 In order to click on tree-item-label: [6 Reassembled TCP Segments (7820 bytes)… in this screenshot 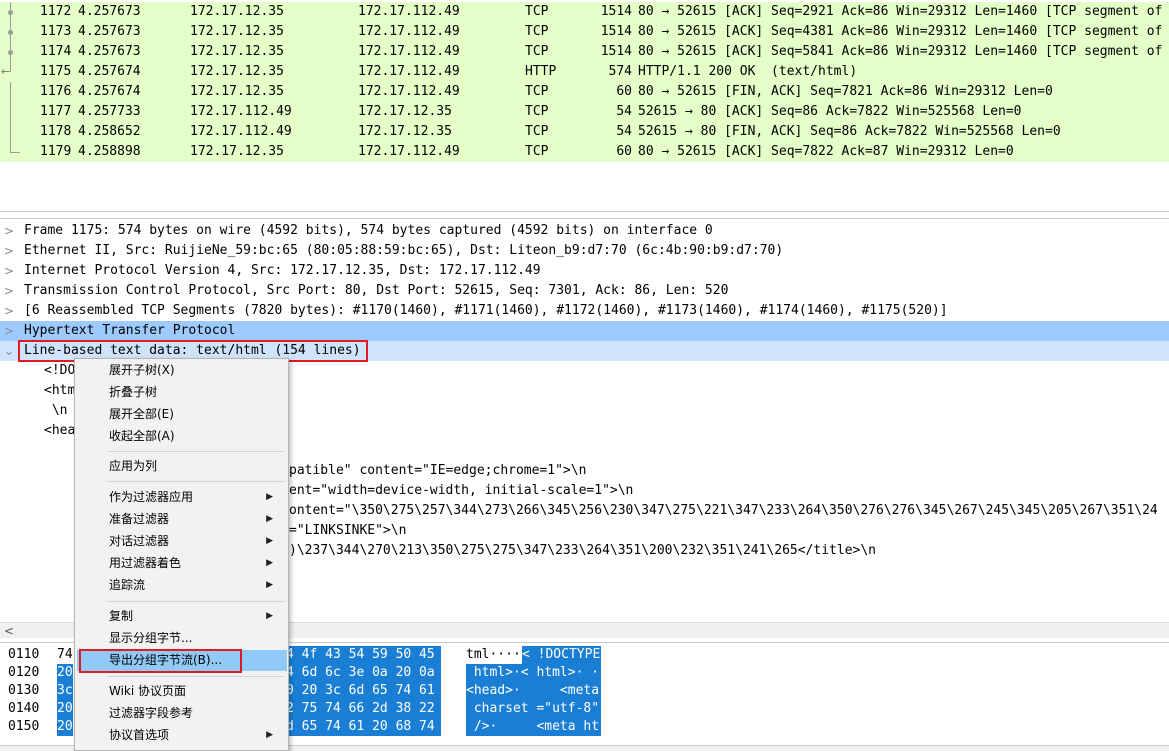, I will do `click(486, 310)`.